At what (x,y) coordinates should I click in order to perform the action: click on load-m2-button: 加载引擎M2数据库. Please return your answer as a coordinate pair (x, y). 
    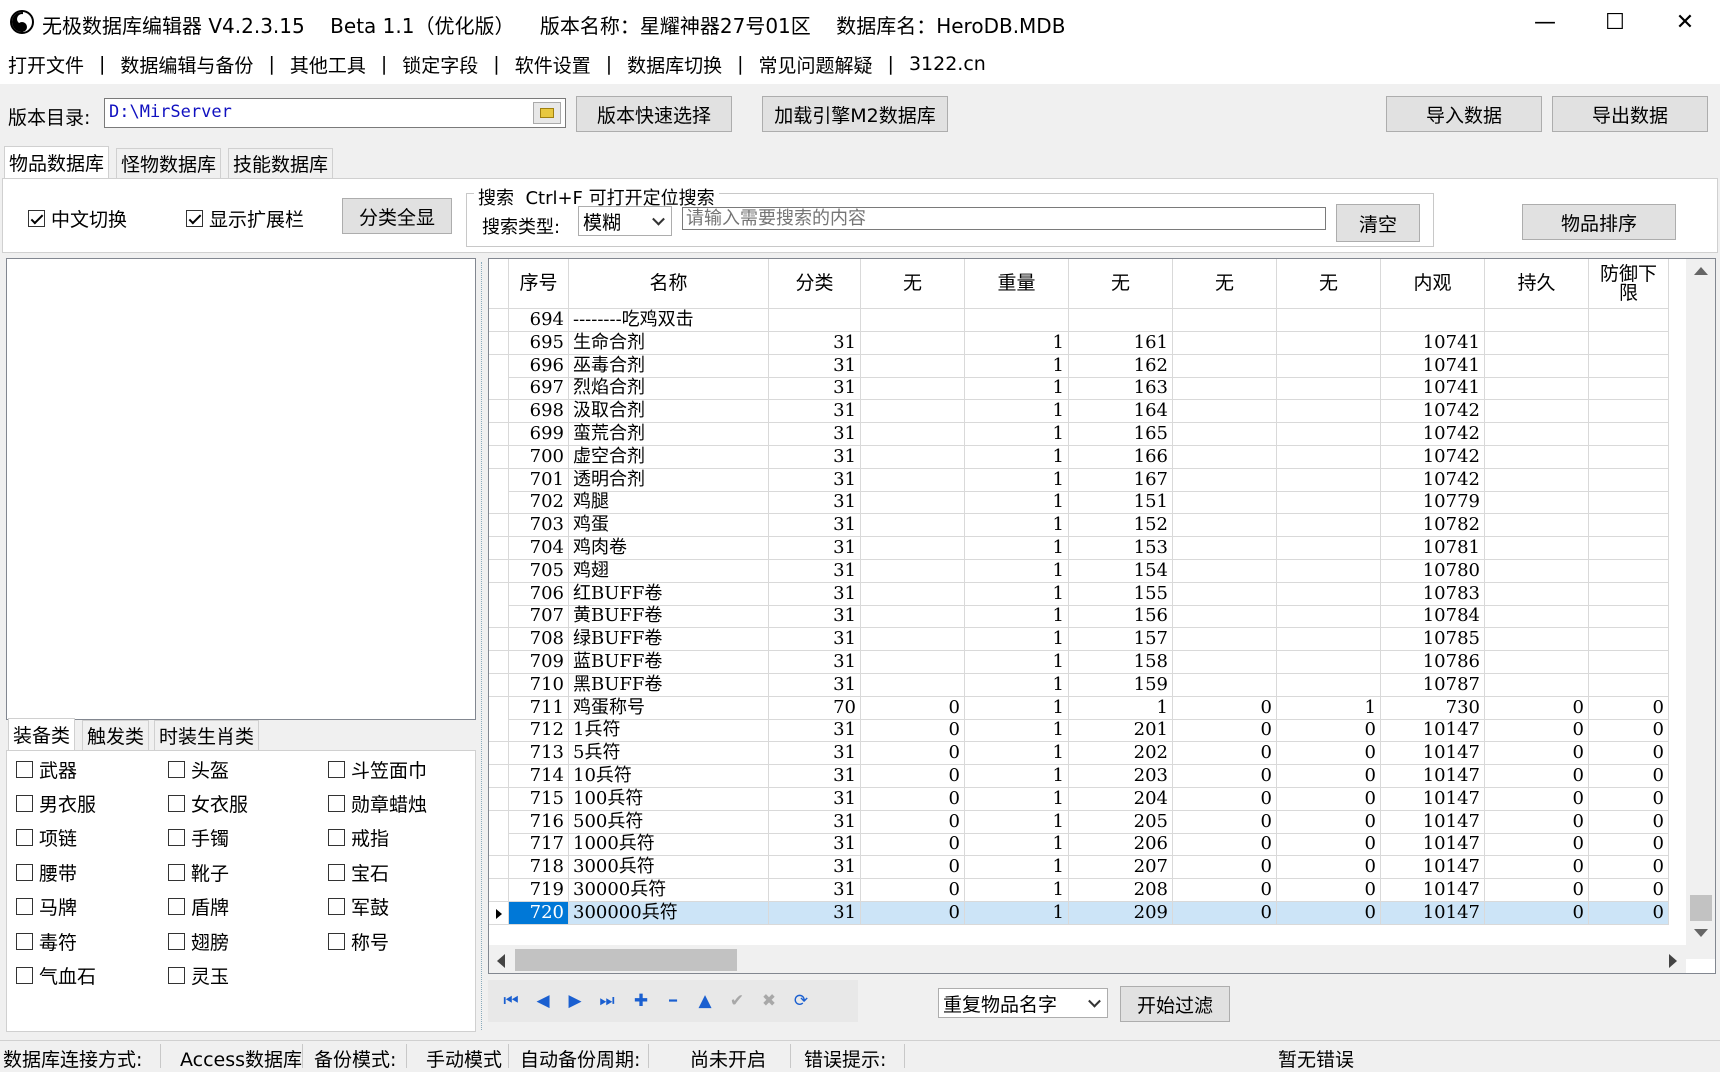
    Looking at the image, I should click on (855, 114).